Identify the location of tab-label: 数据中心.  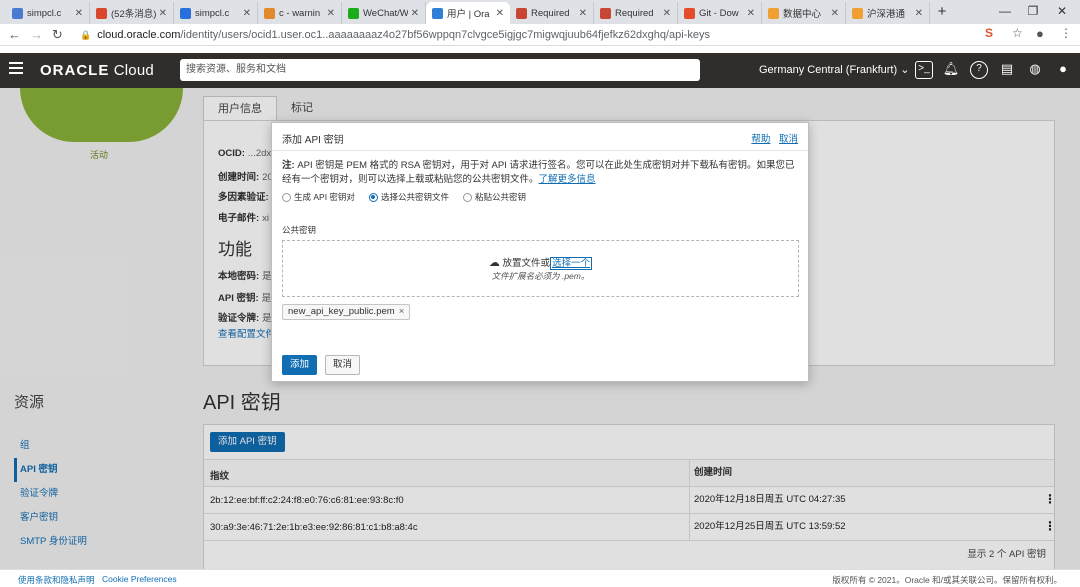
(802, 14).